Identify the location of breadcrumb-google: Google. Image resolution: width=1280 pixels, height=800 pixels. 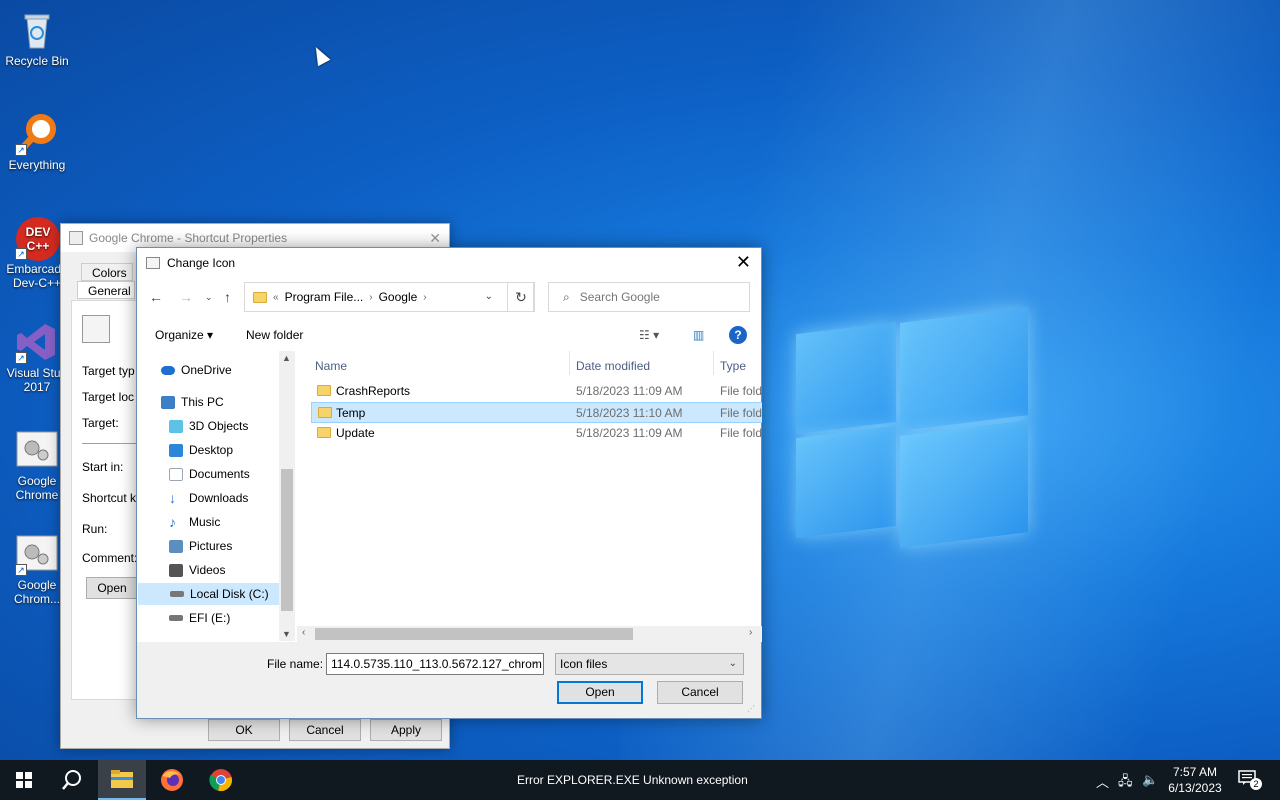
(398, 297).